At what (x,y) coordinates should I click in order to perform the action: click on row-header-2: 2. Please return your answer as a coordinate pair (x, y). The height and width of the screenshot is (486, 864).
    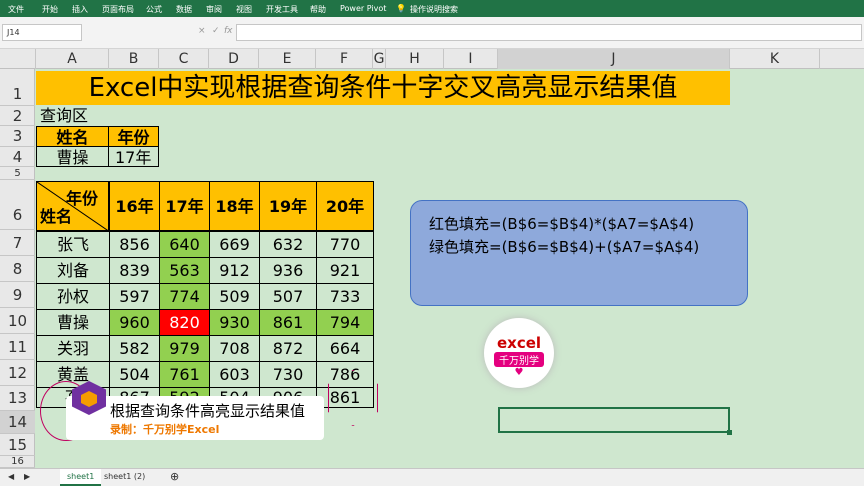
    Looking at the image, I should click on (17, 116).